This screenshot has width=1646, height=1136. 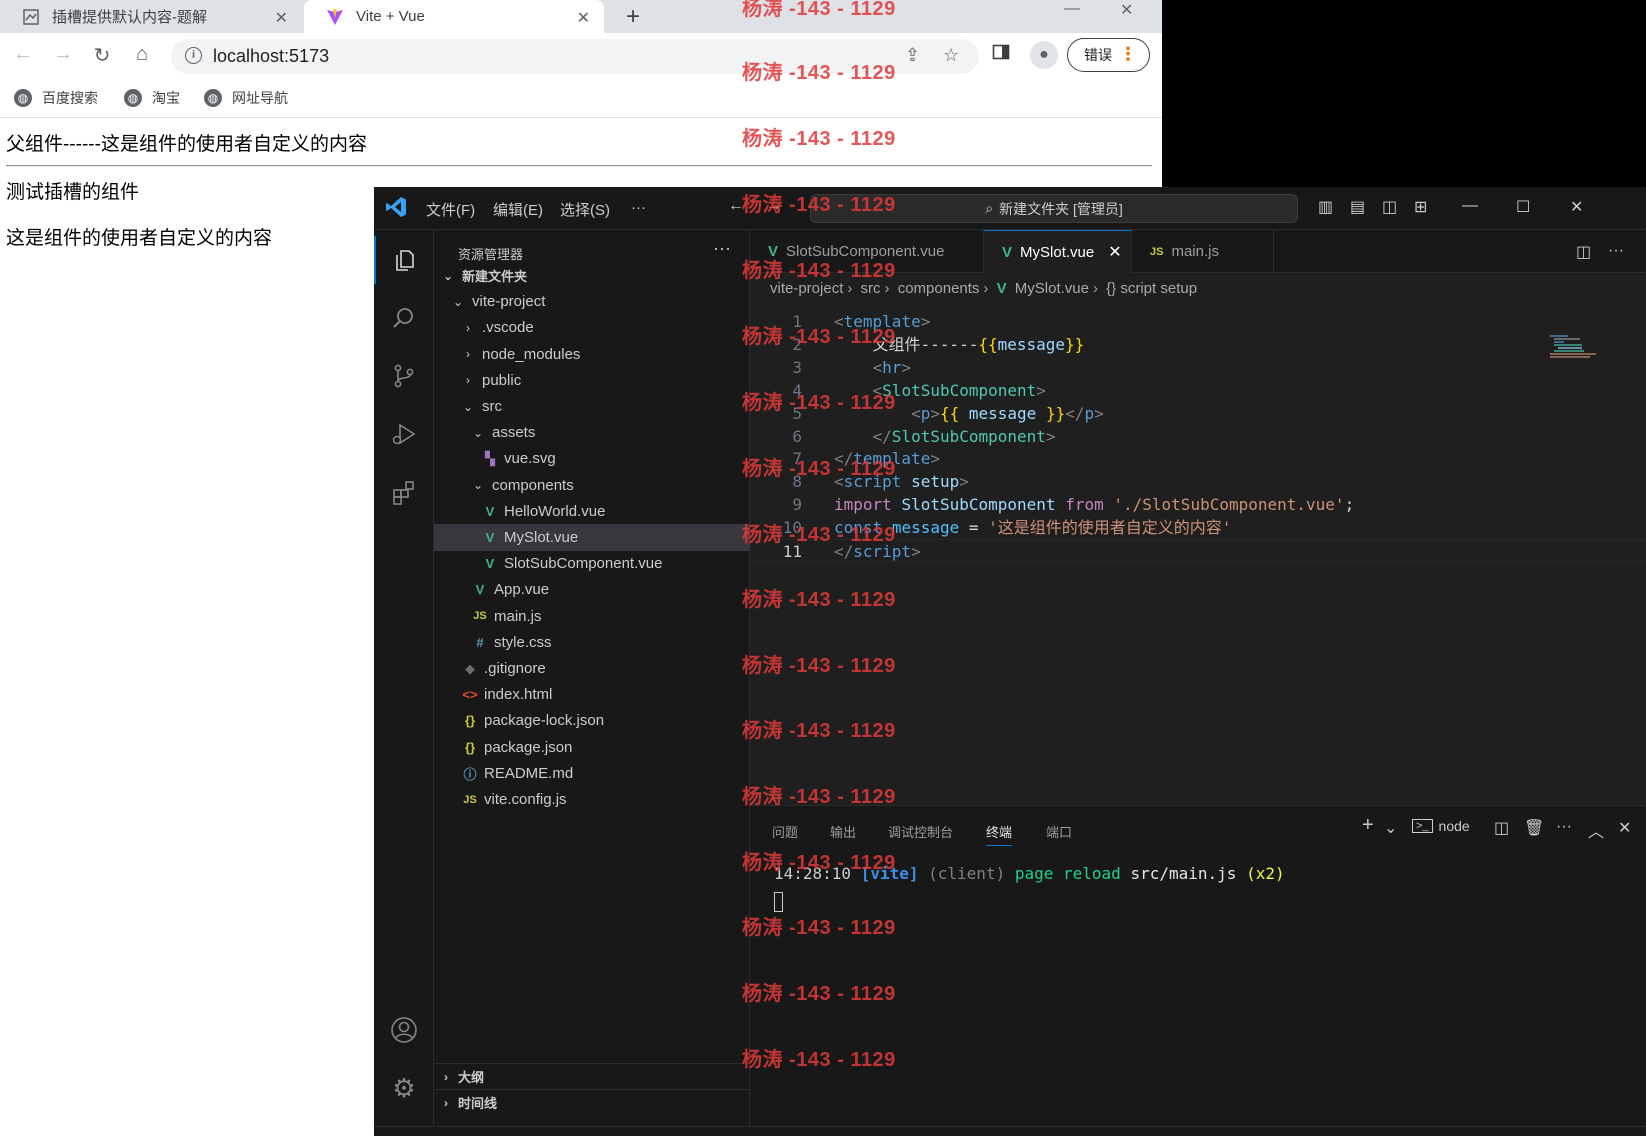 What do you see at coordinates (246, 98) in the screenshot?
I see `bookmark-item: ◍ 网址导航` at bounding box center [246, 98].